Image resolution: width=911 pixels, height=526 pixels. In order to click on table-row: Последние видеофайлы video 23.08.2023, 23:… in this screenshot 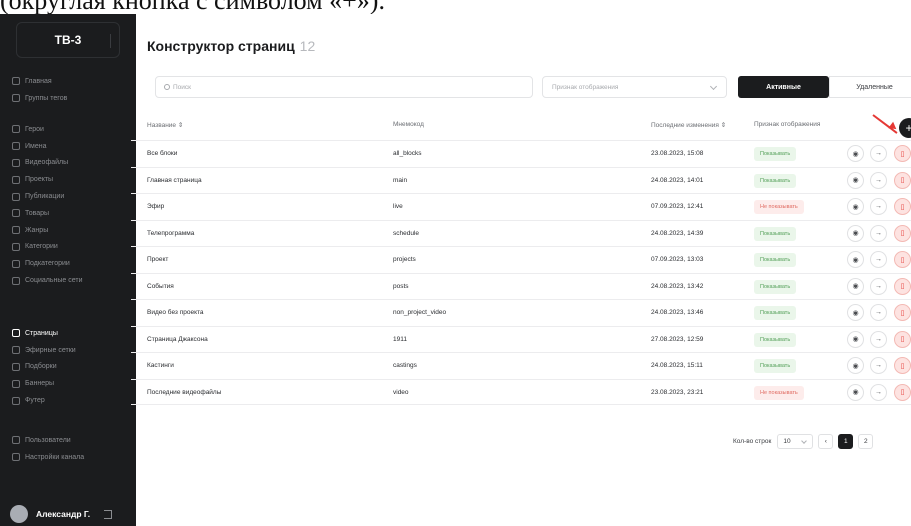, I will do `click(521, 391)`.